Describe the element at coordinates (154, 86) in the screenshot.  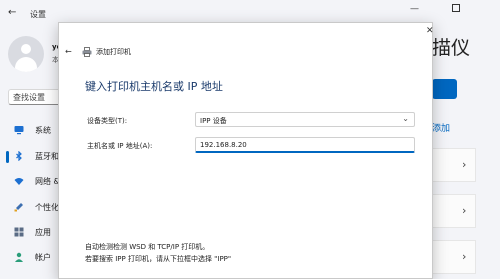
I see `dialog-heading: 键入打印机主机名或 IP 地址` at that location.